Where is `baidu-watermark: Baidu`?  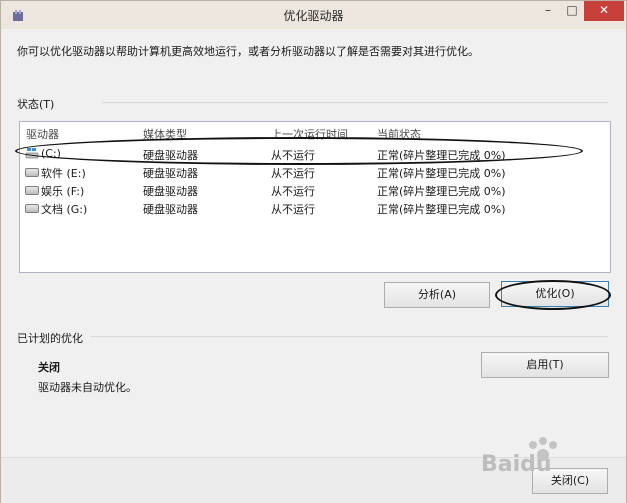
baidu-watermark: Baidu is located at coordinates (546, 461).